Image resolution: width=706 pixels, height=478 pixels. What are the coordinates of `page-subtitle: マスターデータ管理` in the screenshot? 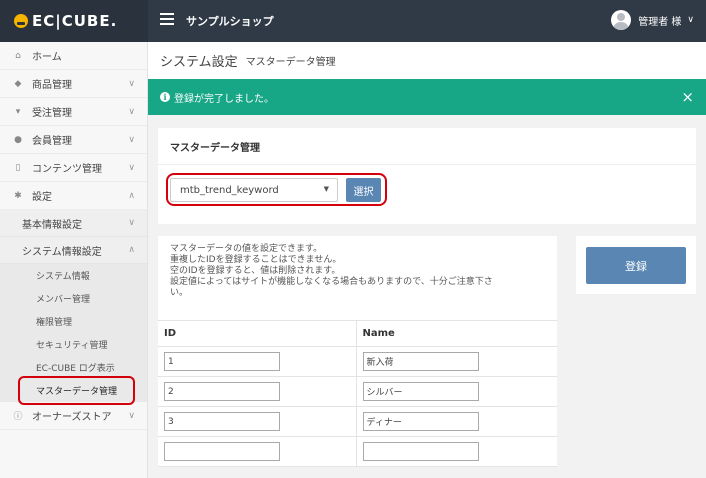 It's located at (290, 62).